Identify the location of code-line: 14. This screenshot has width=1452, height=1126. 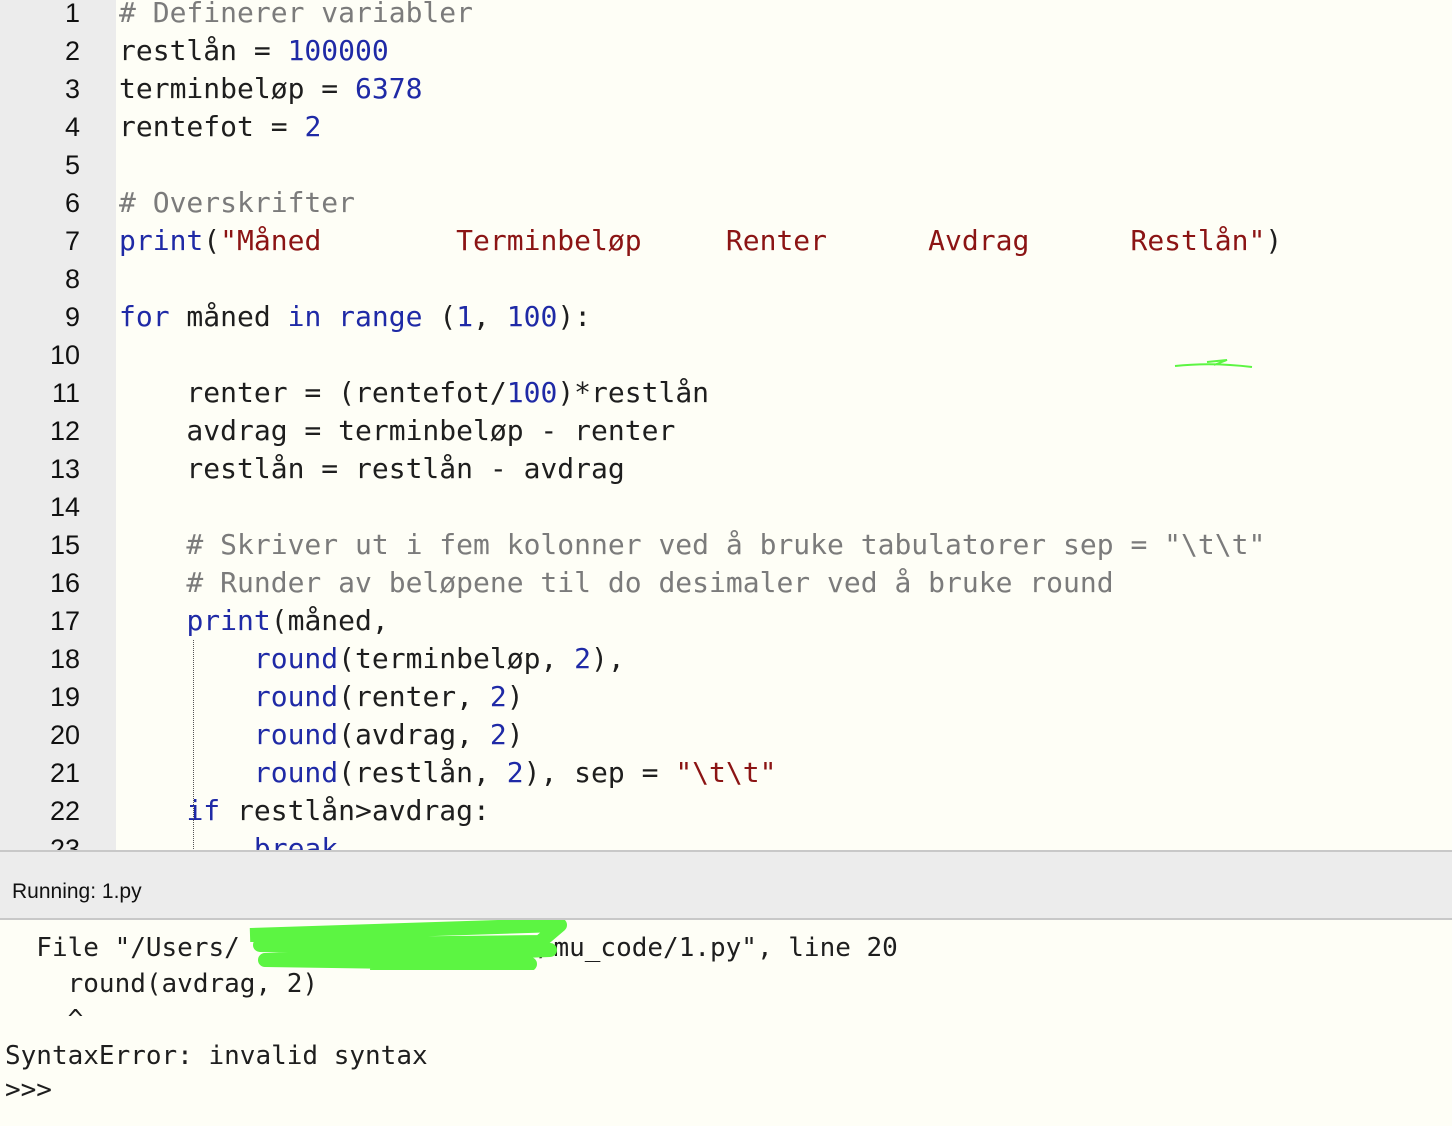
(726, 507).